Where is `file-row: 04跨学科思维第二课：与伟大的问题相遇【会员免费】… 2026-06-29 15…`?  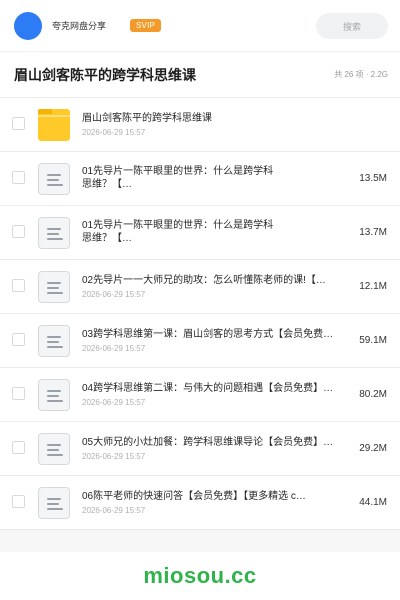 file-row: 04跨学科思维第二课：与伟大的问题相遇【会员免费】… 2026-06-29 15… is located at coordinates (200, 395).